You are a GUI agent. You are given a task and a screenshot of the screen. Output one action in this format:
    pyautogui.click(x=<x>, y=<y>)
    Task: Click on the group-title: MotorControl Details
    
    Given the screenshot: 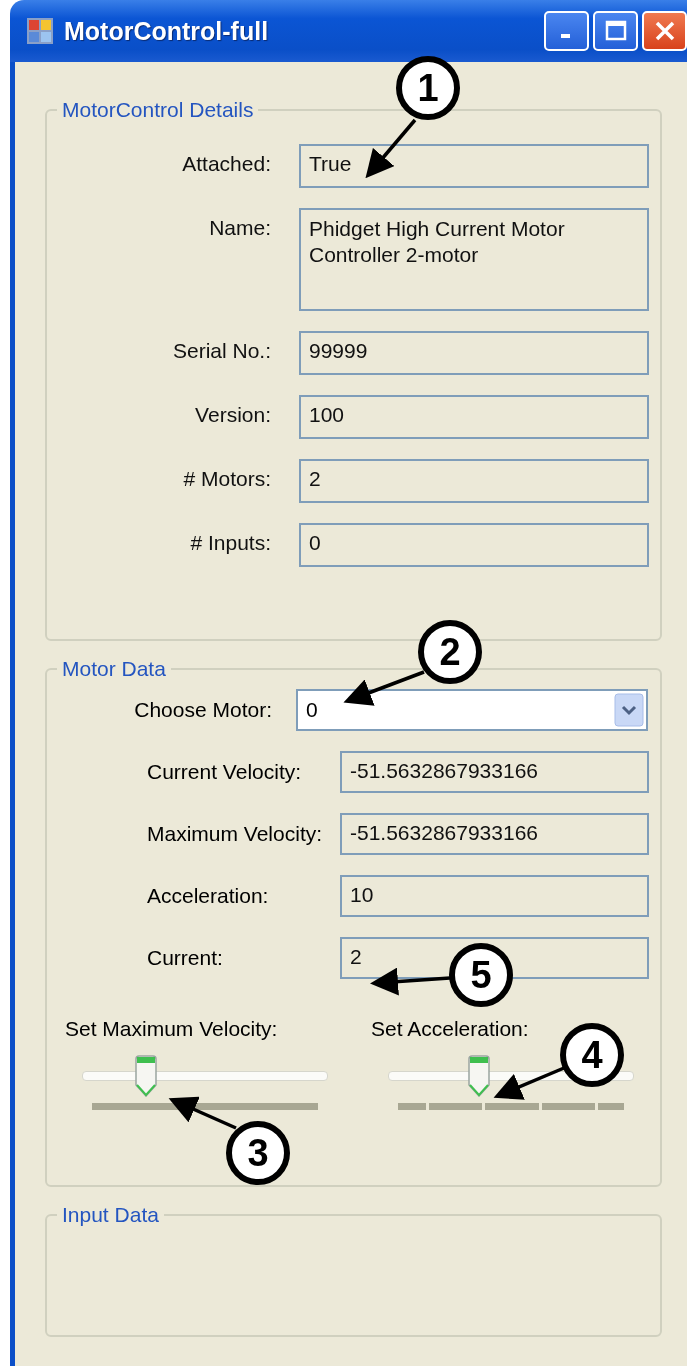 What is the action you would take?
    pyautogui.click(x=158, y=110)
    